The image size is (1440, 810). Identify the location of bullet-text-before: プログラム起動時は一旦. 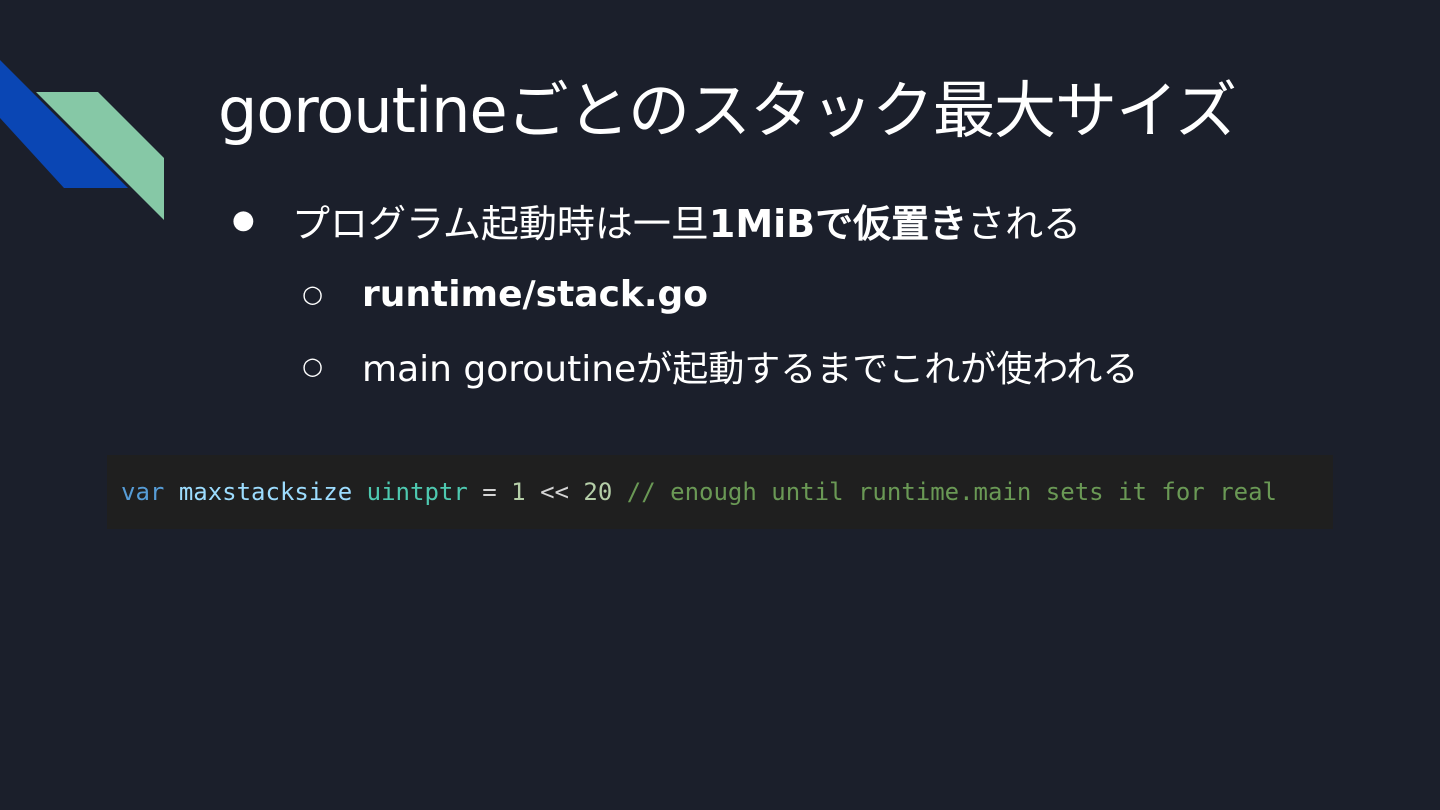
(500, 223).